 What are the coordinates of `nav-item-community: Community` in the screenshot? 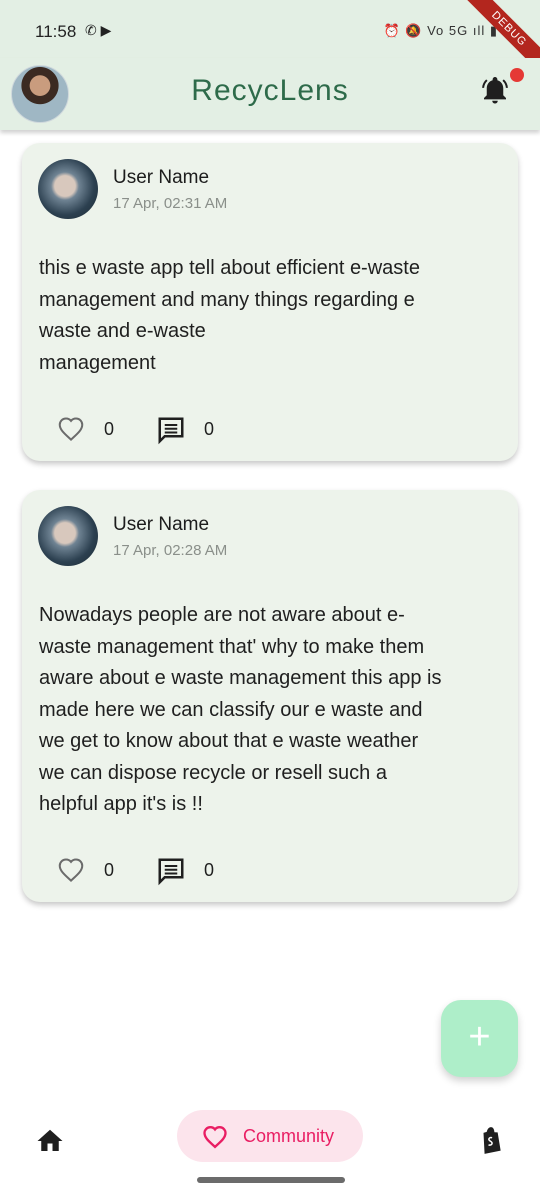 It's located at (270, 1136).